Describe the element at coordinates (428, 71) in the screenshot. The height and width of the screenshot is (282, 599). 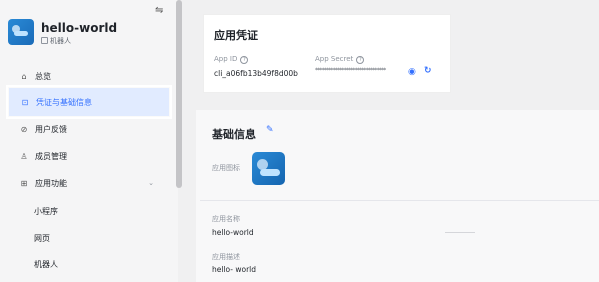
I see `refresh-icon: ↻` at that location.